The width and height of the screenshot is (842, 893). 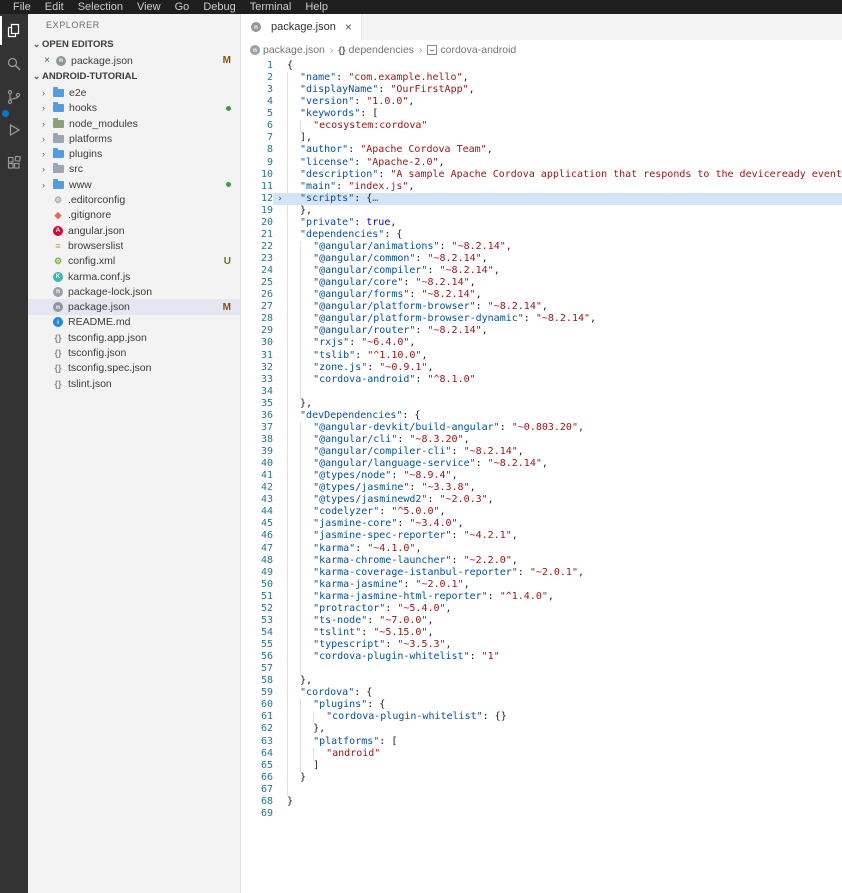 What do you see at coordinates (564, 114) in the screenshot?
I see `code-line-text: "keywords": [` at bounding box center [564, 114].